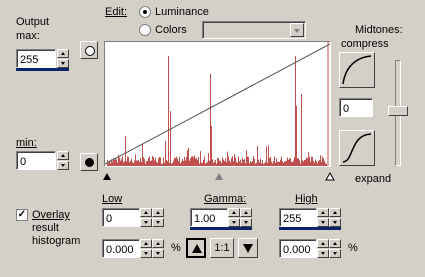 The height and width of the screenshot is (277, 425). What do you see at coordinates (145, 12) in the screenshot?
I see `luminance-radio` at bounding box center [145, 12].